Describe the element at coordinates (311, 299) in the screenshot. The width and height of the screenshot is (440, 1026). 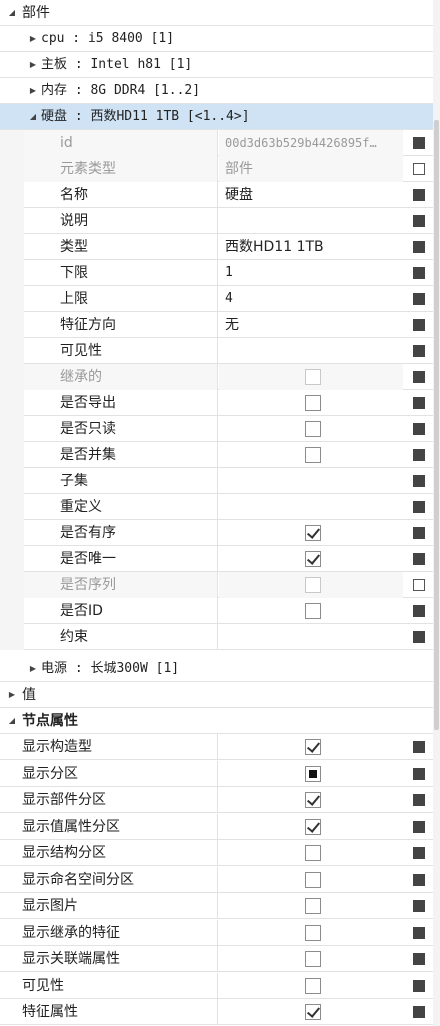
I see `property-value: 4` at that location.